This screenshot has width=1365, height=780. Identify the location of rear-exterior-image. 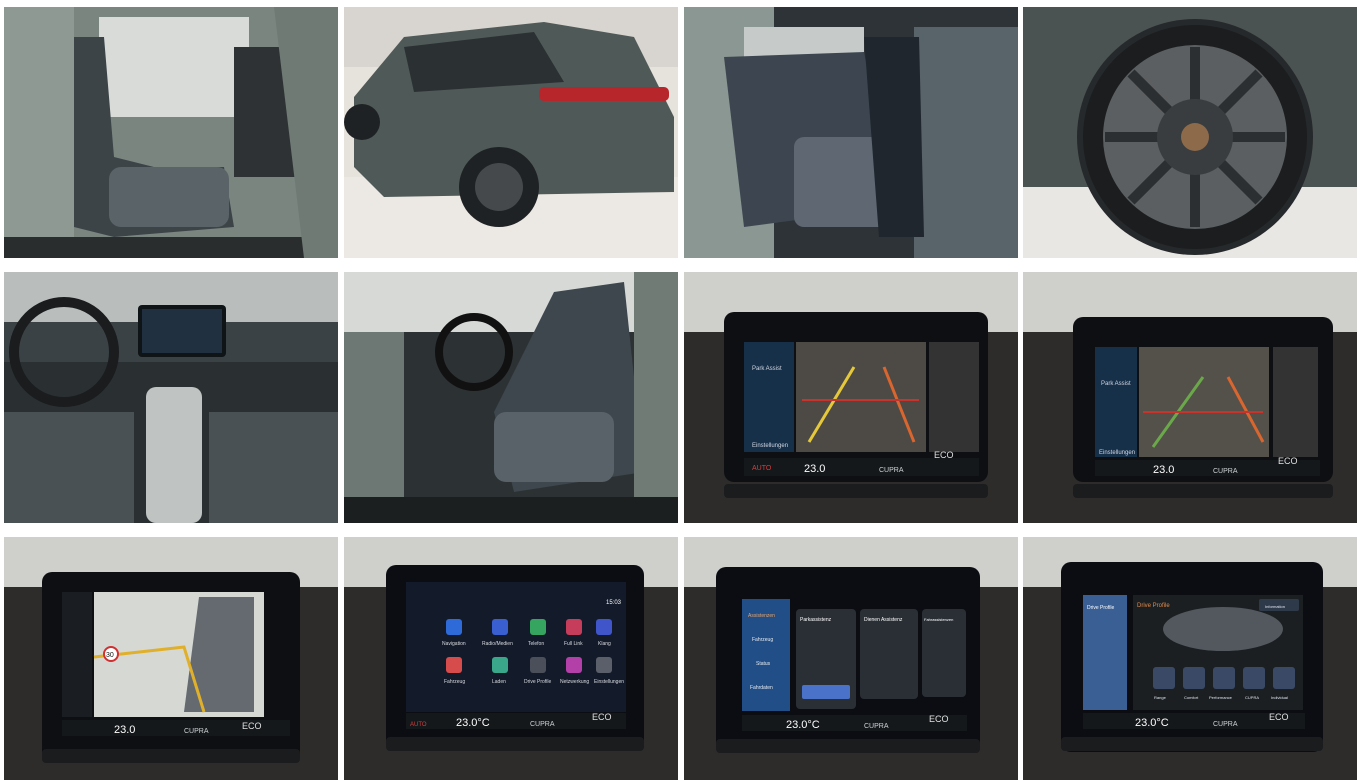
(511, 132).